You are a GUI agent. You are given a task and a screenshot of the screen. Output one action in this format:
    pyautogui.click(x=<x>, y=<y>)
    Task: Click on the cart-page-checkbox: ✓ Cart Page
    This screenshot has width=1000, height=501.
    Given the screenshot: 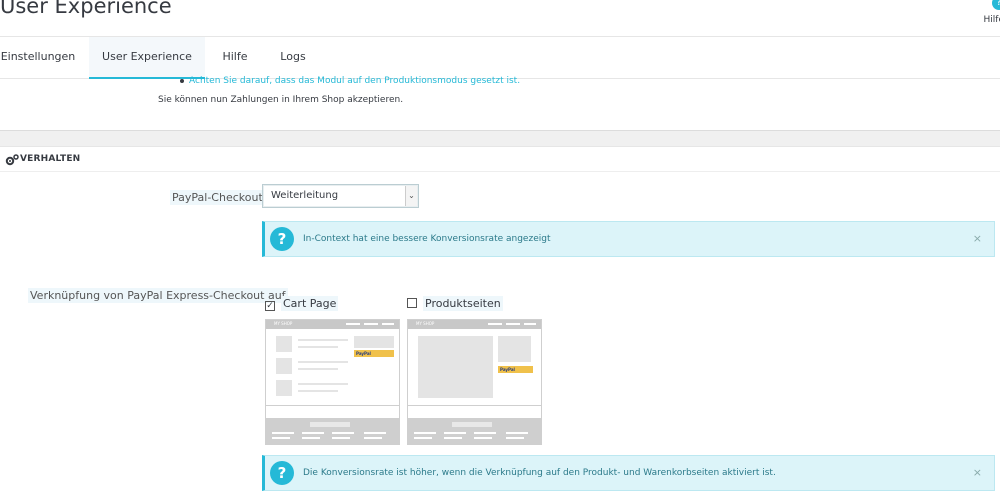 What is the action you would take?
    pyautogui.click(x=302, y=303)
    